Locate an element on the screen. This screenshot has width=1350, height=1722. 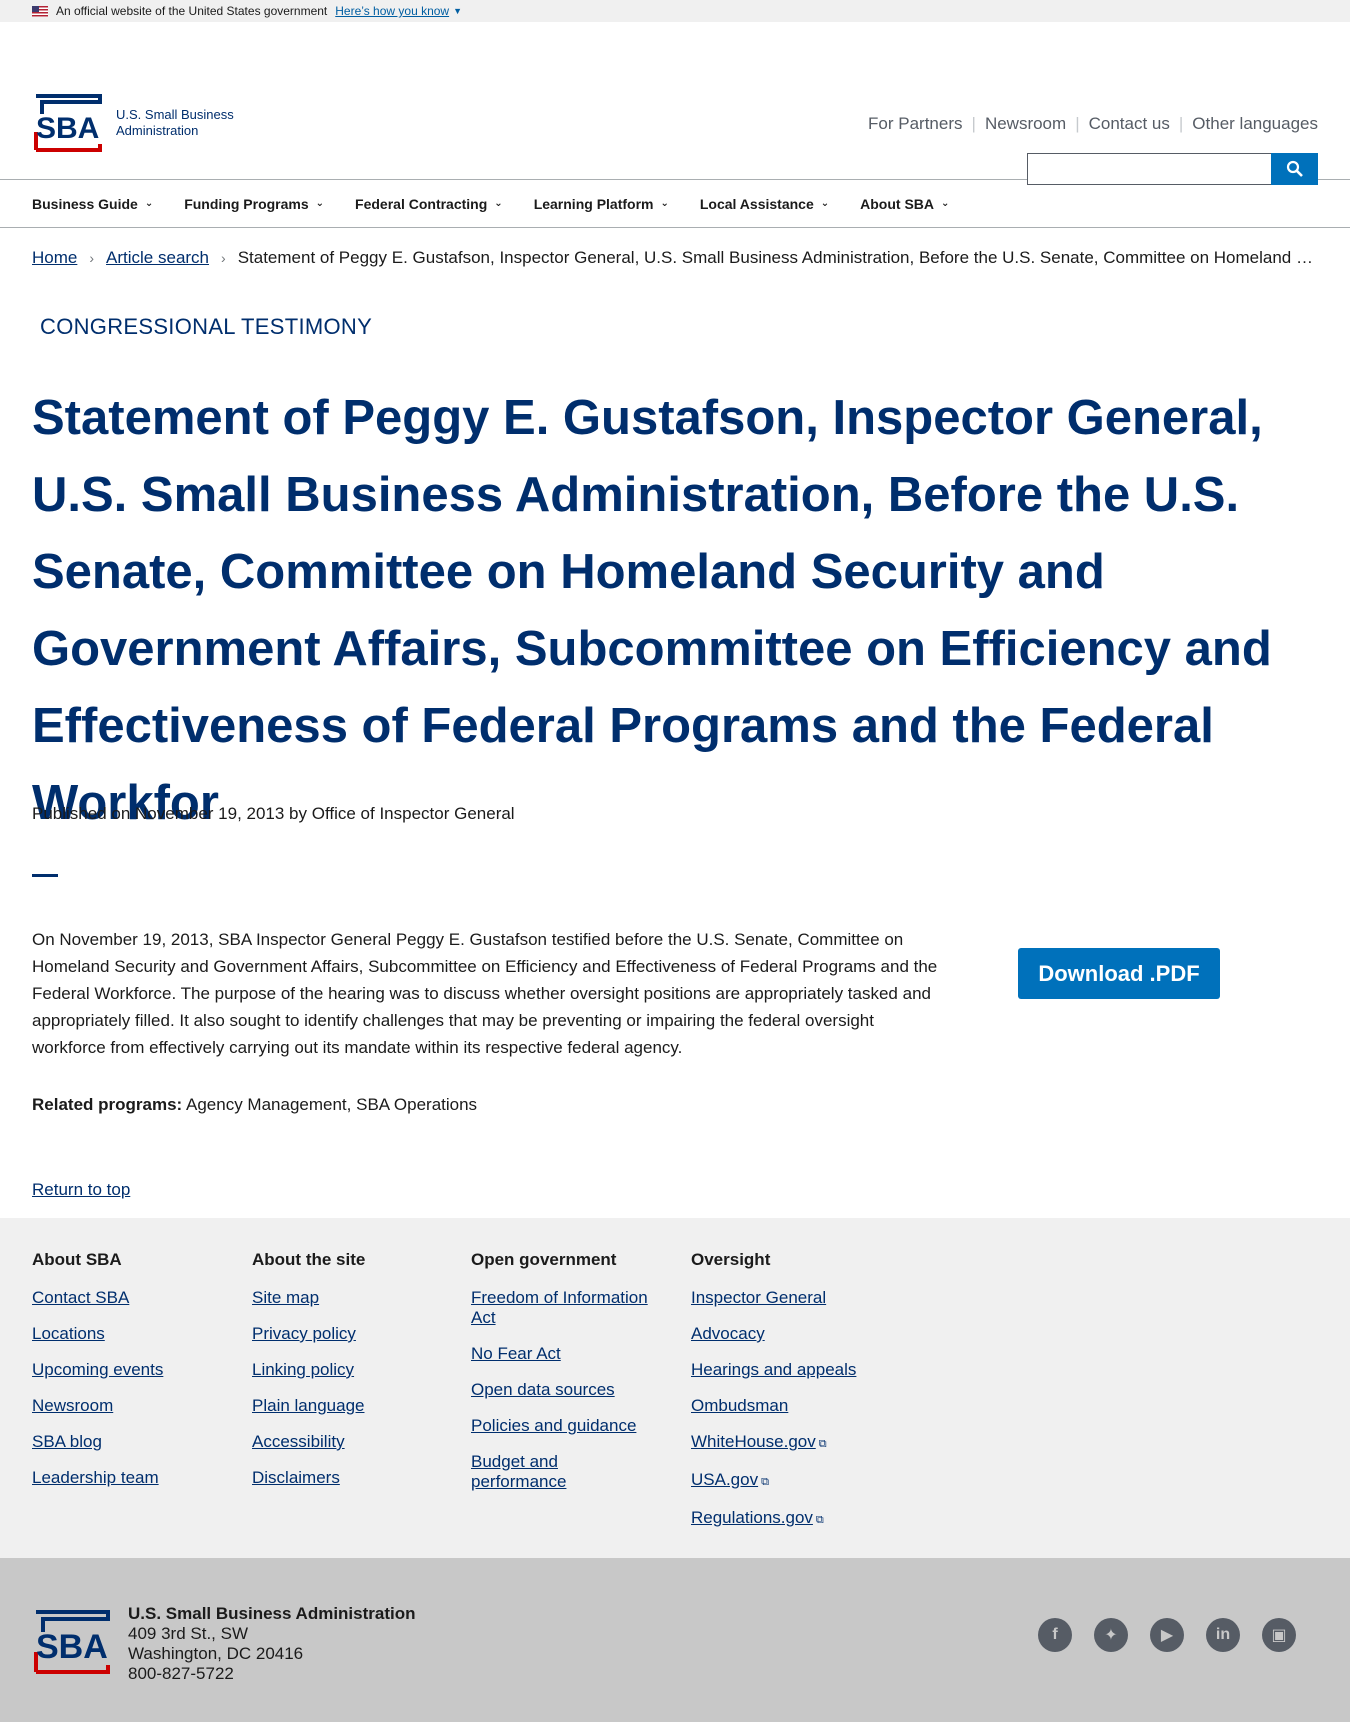
footer-heading: Open government is located at coordinates (544, 1259).